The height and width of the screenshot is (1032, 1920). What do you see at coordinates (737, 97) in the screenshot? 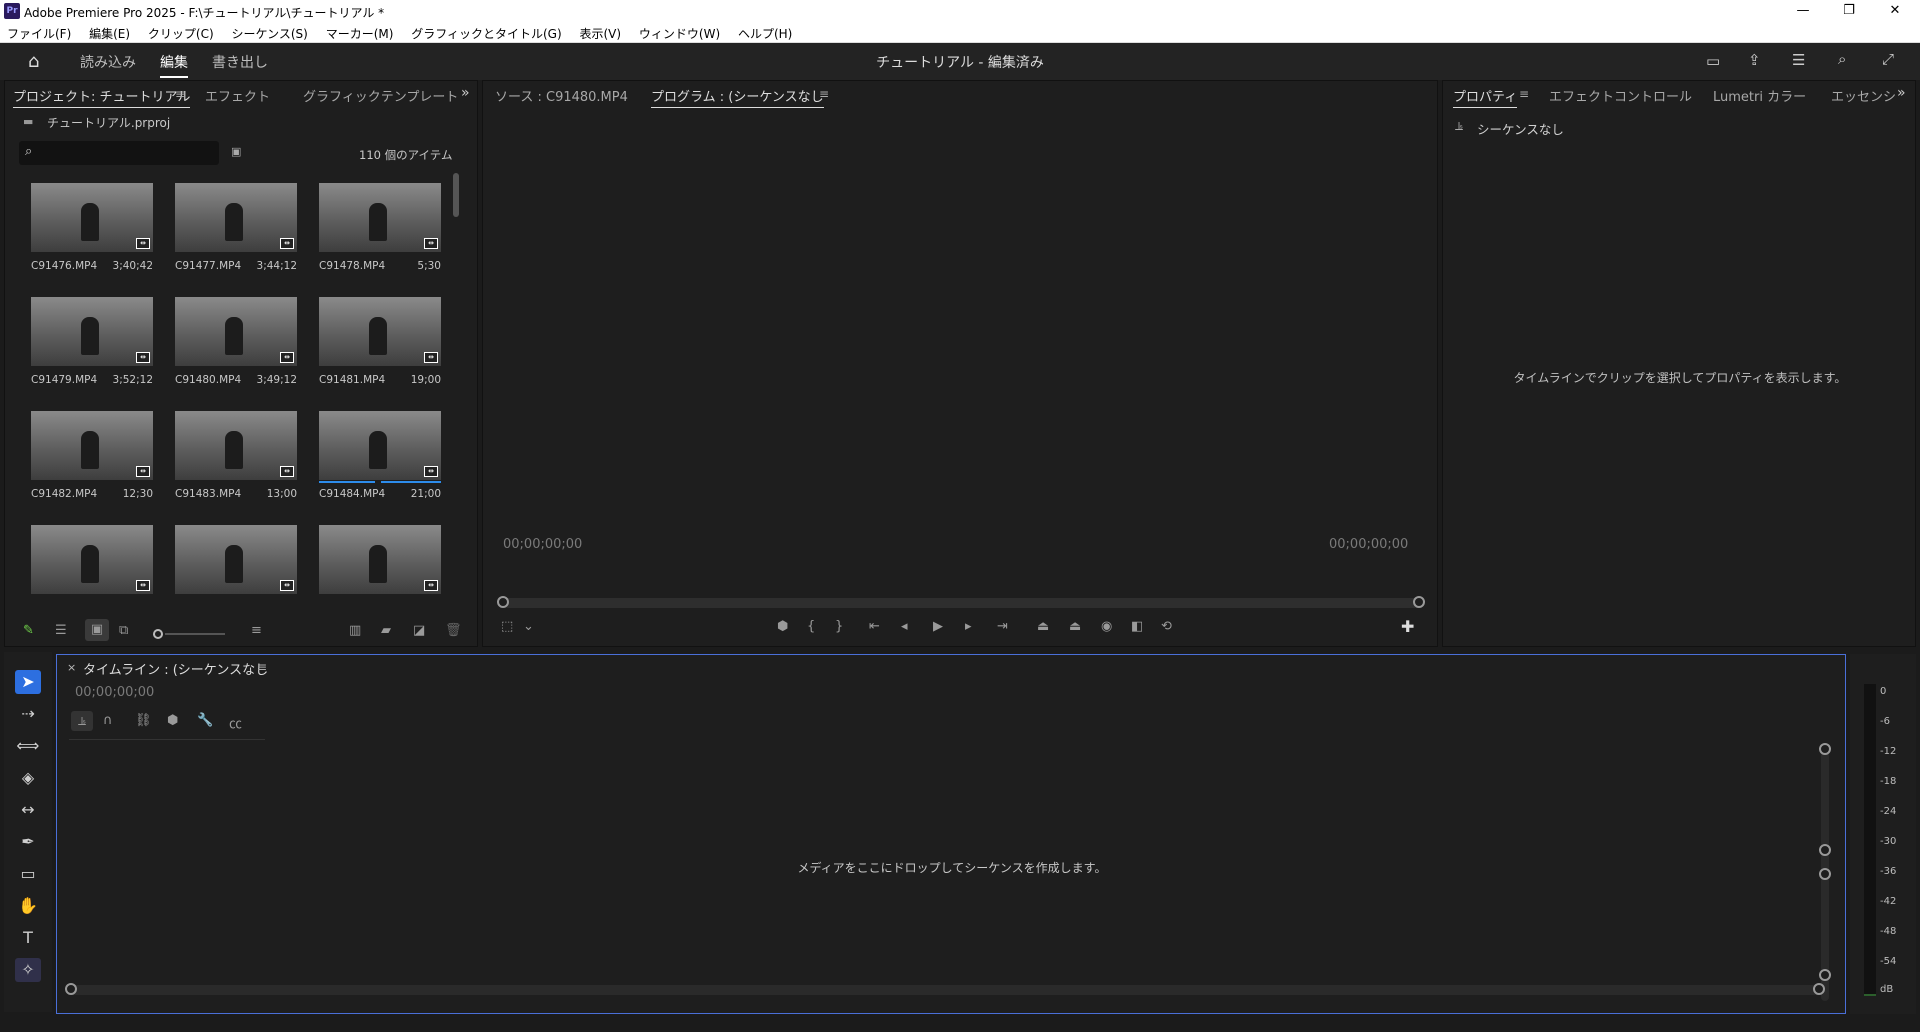
I see `tab-program: プログラム : (シーケンスなし` at bounding box center [737, 97].